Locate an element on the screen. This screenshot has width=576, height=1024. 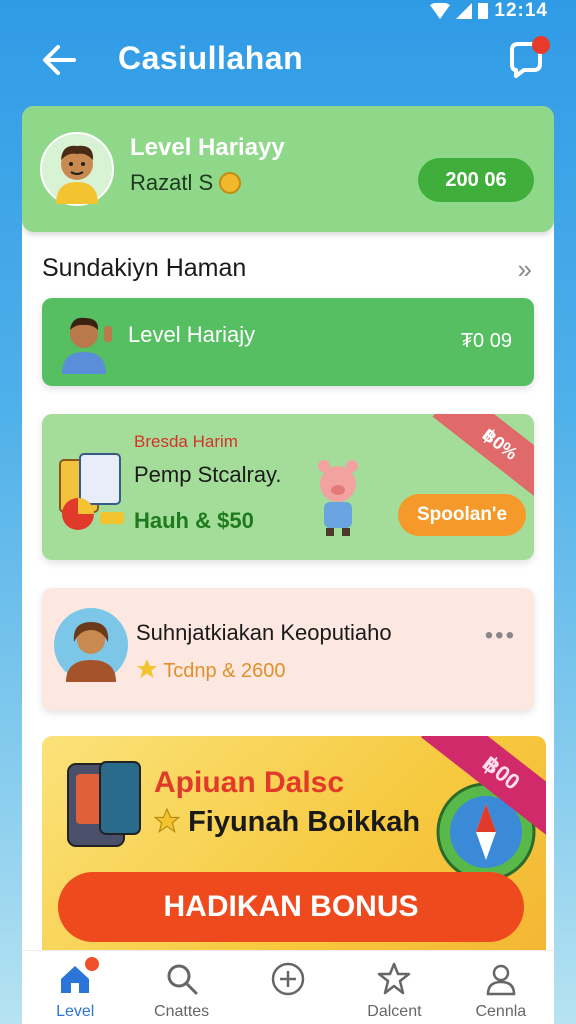
banner-subtitle: Fiyunah Boikkah is located at coordinates (287, 822).